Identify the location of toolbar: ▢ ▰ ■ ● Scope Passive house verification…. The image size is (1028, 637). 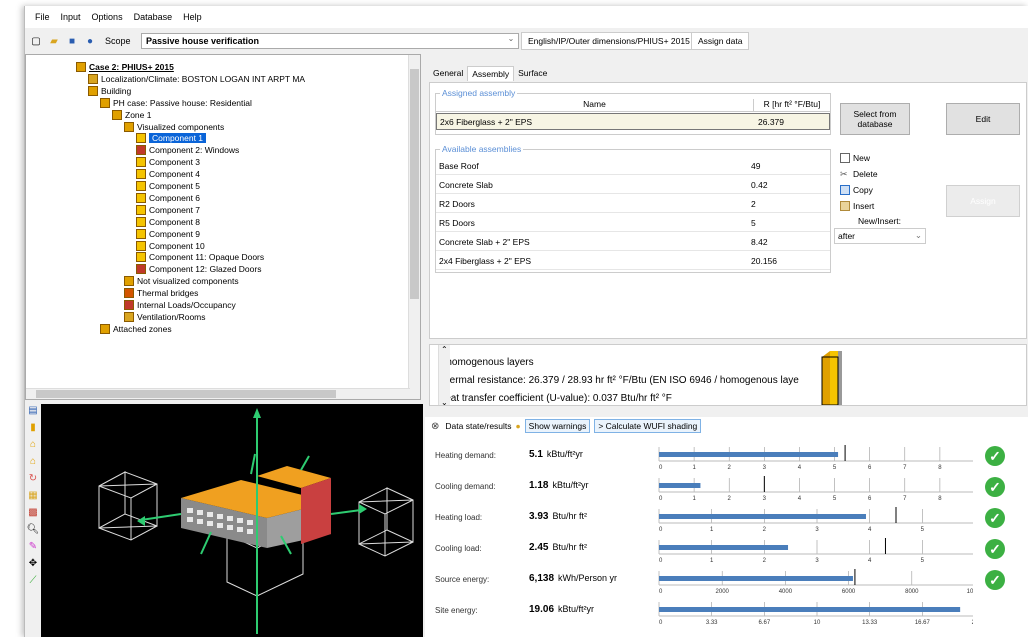
(526, 41).